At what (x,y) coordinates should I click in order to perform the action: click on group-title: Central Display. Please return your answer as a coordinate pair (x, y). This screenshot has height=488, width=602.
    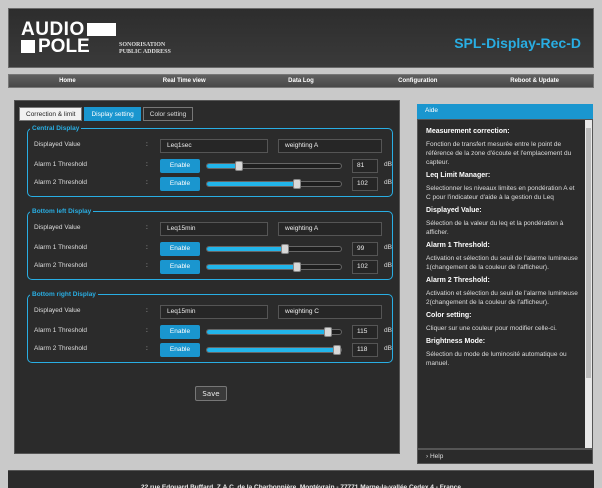
    Looking at the image, I should click on (56, 128).